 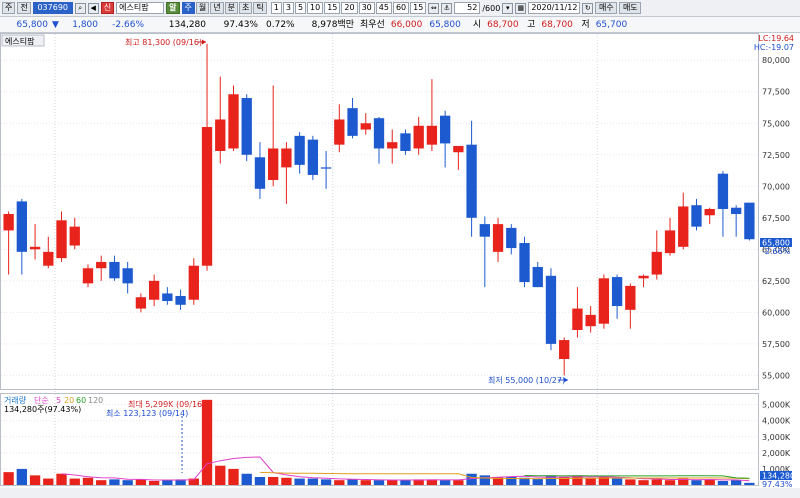 What do you see at coordinates (93, 8) in the screenshot?
I see `speaker-icon: ◀` at bounding box center [93, 8].